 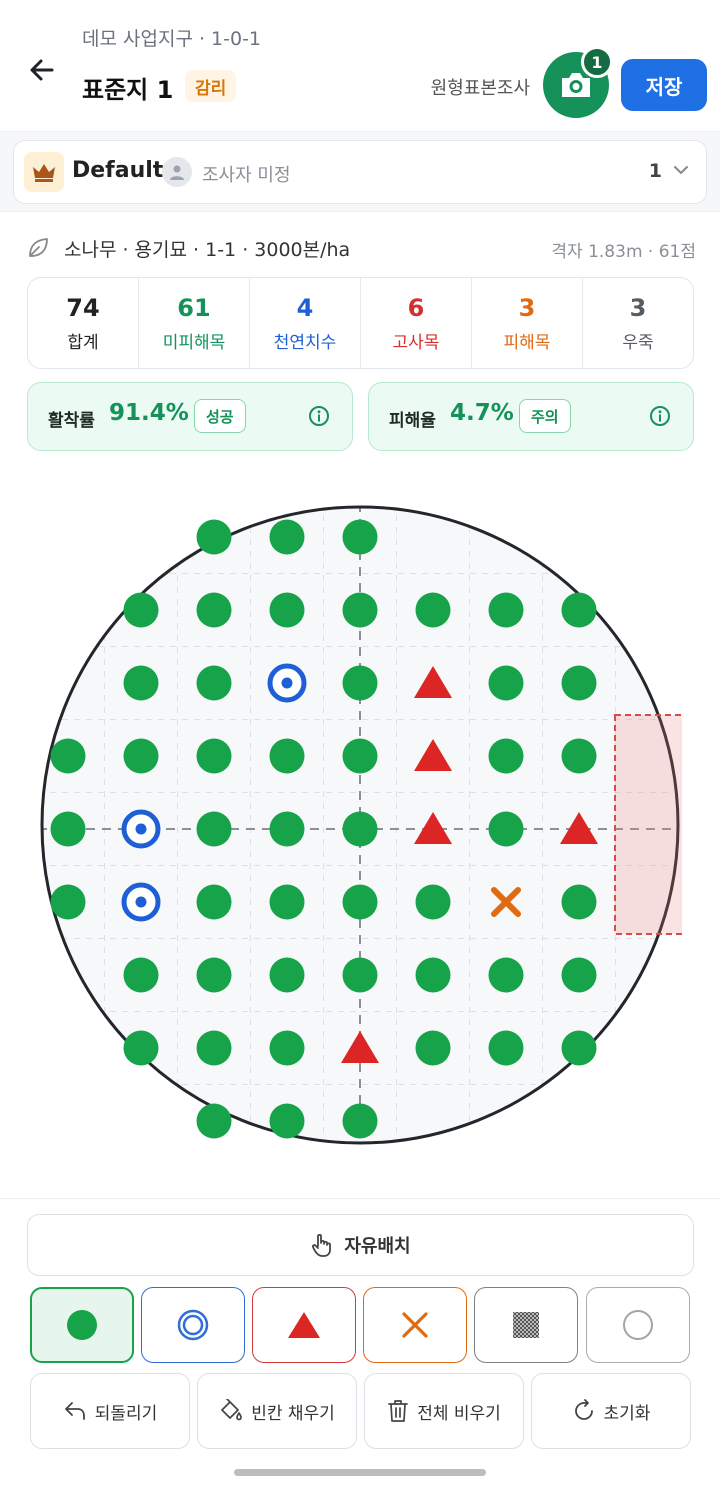 I want to click on tool-dead, so click(x=304, y=1325).